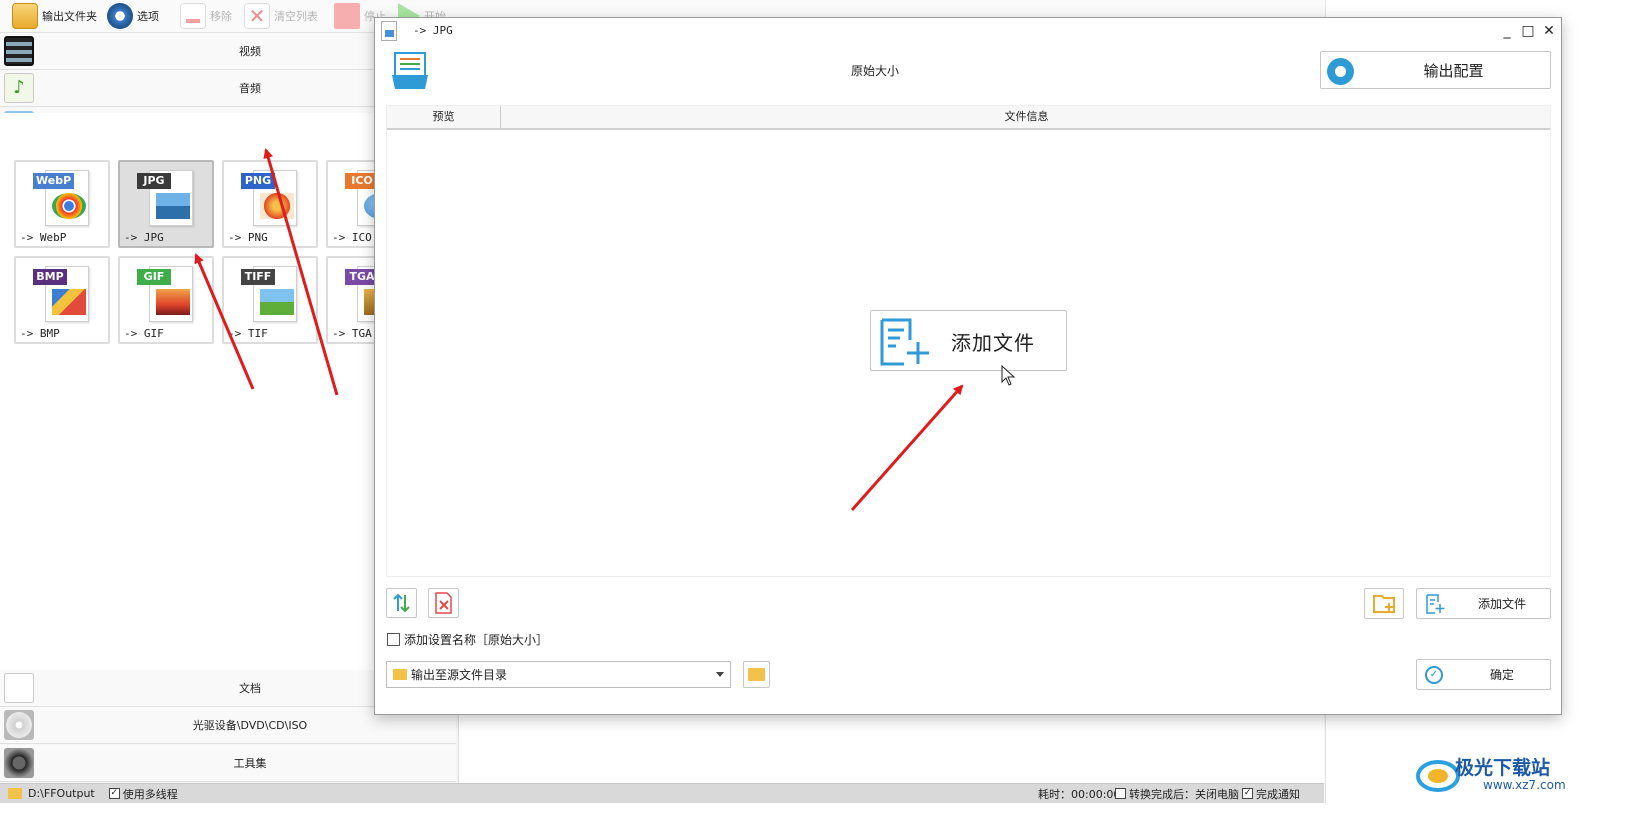  What do you see at coordinates (444, 117) in the screenshot?
I see `column-preview: 预览` at bounding box center [444, 117].